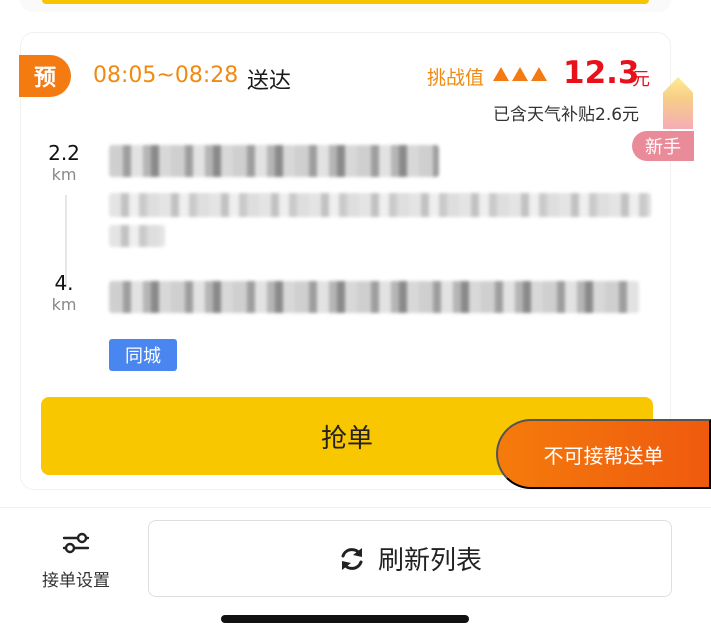 This screenshot has width=711, height=628. Describe the element at coordinates (64, 174) in the screenshot. I see `pickup-distance-unit: km` at that location.